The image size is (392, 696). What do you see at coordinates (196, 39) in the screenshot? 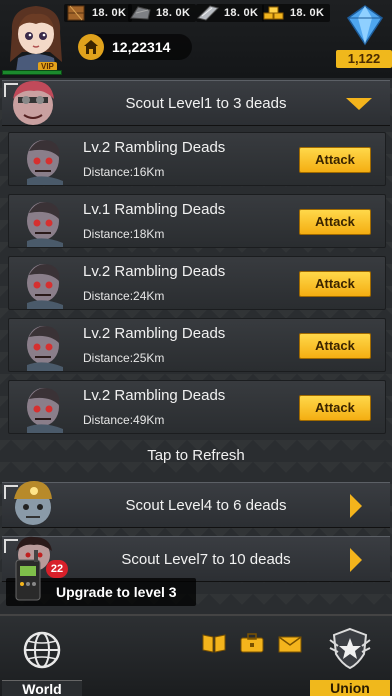
I see `top-bar: VIP 18. 0K 18. 0K 18. 0K 18. 0K 12,22314` at bounding box center [196, 39].